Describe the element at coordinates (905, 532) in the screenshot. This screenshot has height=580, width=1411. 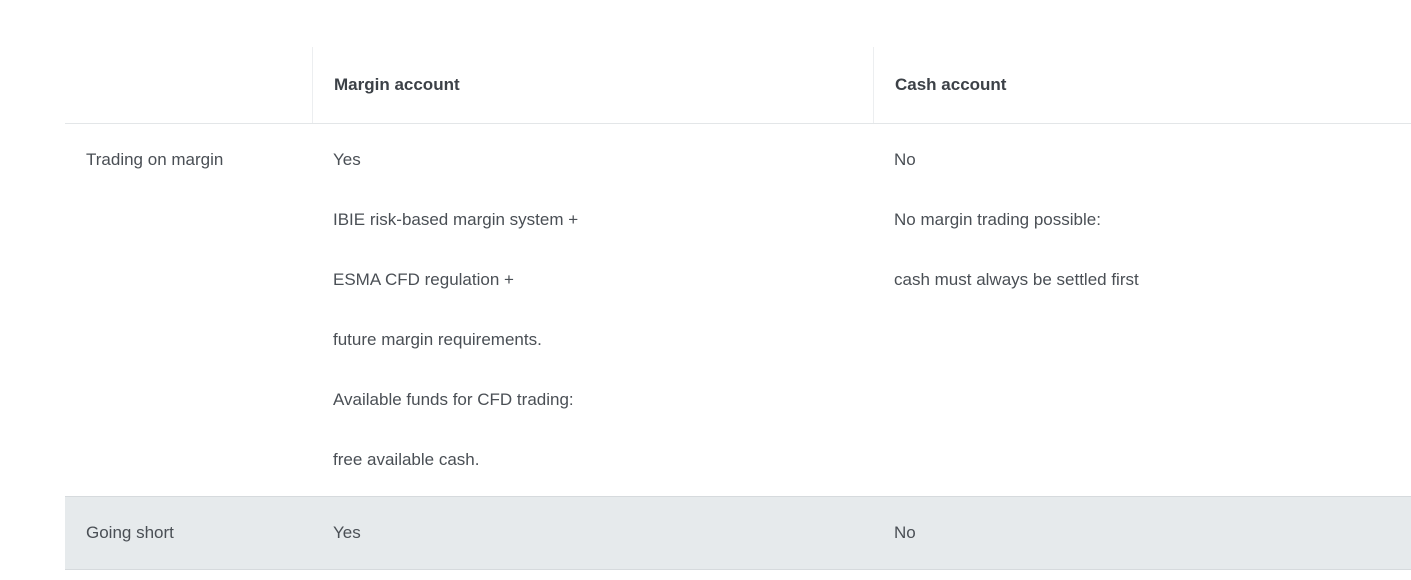
I see `cash-account-cell: No` at that location.